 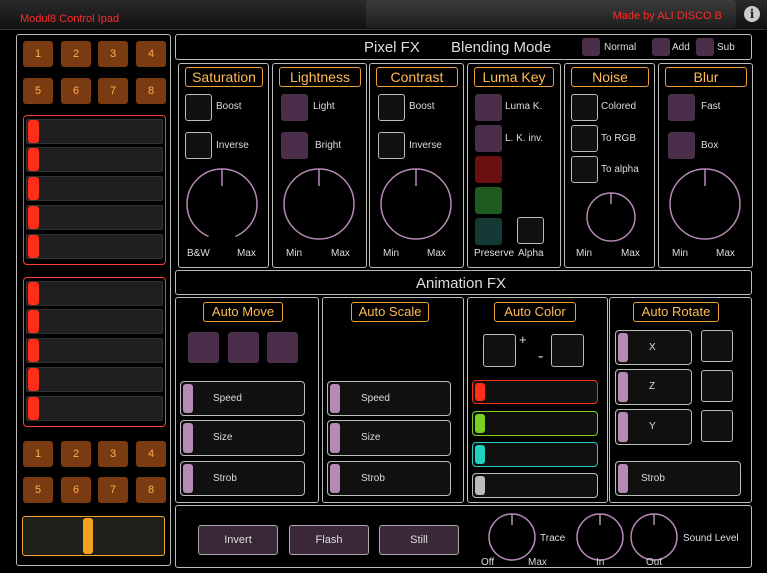 What do you see at coordinates (653, 387) in the screenshot?
I see `auto-rotate-z-slider: Z` at bounding box center [653, 387].